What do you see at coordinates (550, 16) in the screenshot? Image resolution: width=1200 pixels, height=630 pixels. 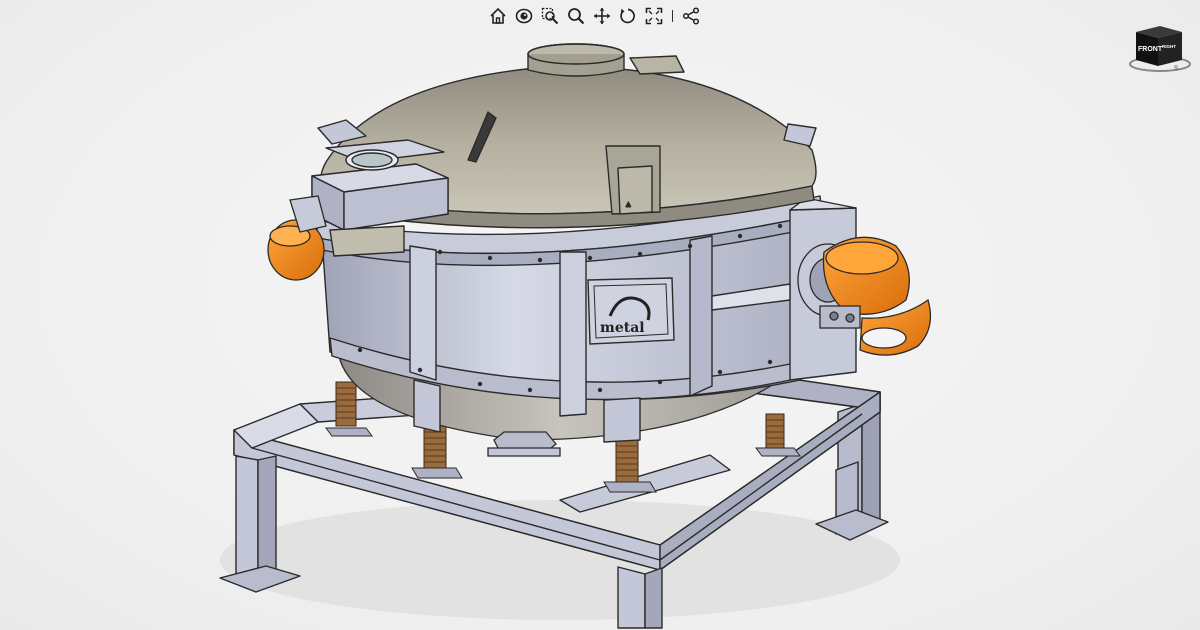 I see `zoom-window-icon` at bounding box center [550, 16].